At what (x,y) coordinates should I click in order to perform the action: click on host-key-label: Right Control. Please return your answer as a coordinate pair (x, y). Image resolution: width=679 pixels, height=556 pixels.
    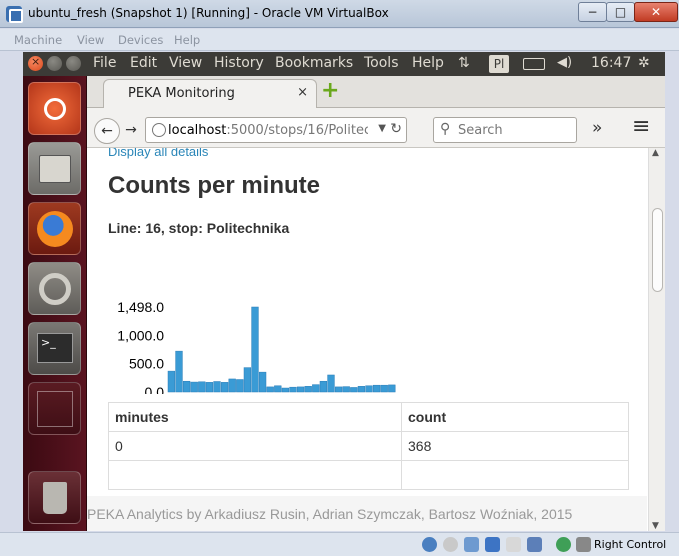
    Looking at the image, I should click on (630, 544).